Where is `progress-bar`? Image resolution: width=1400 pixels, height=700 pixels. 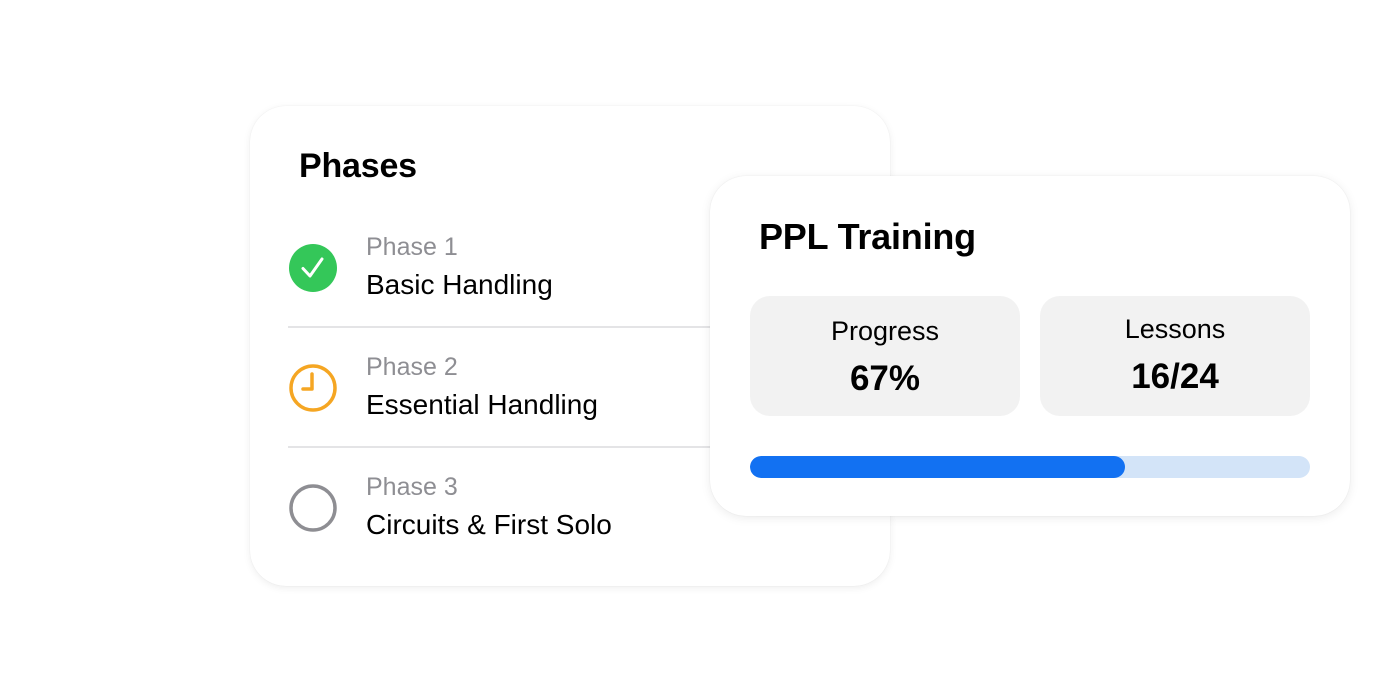 progress-bar is located at coordinates (1030, 467).